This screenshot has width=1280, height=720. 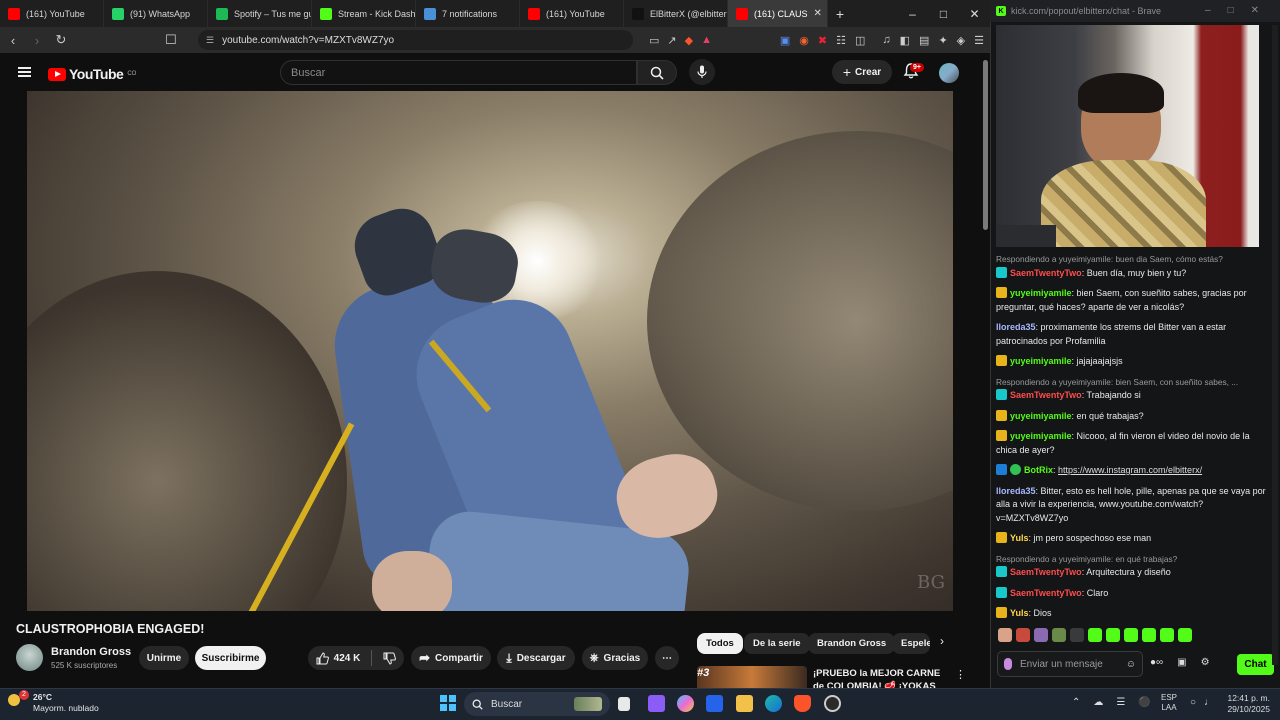 What do you see at coordinates (961, 40) in the screenshot?
I see `vpn-icon: ◈` at bounding box center [961, 40].